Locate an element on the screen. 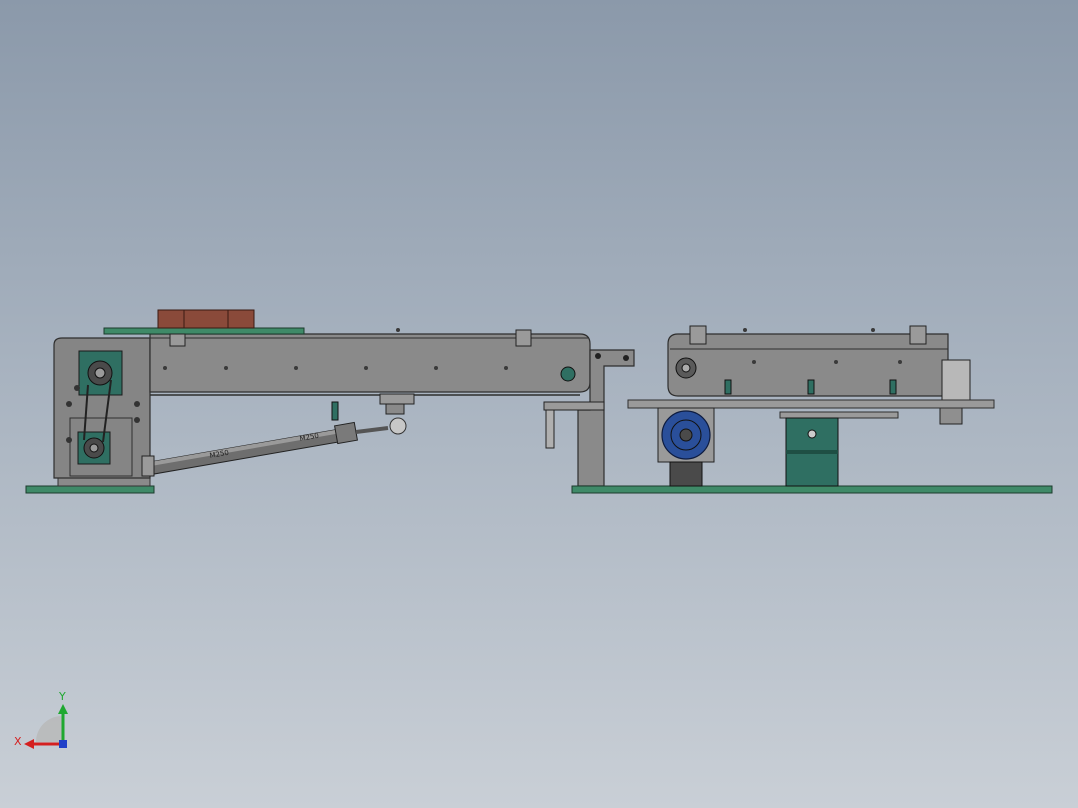 Image resolution: width=1078 pixels, height=808 pixels. right-beam-bracket-a is located at coordinates (698, 335).